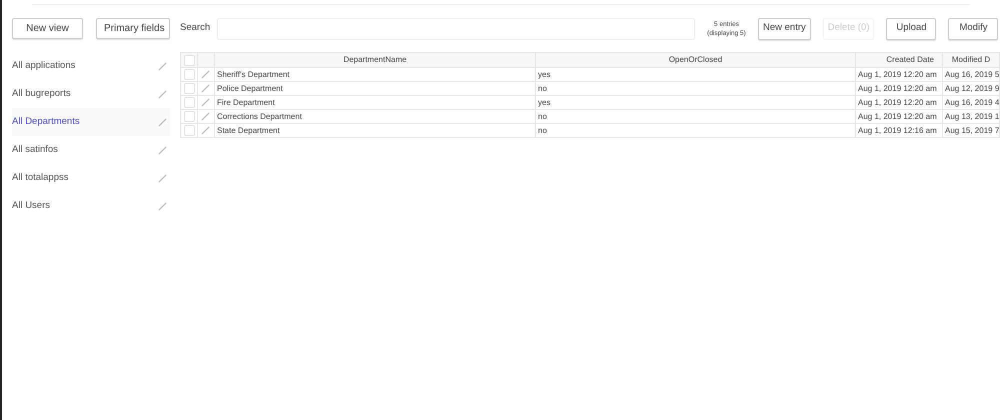 This screenshot has height=420, width=1000. Describe the element at coordinates (375, 131) in the screenshot. I see `table-cell: State Department` at that location.